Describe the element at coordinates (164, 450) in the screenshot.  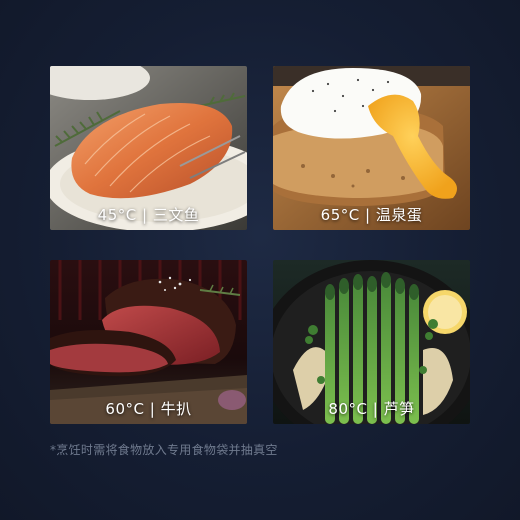
I see `footnote: *烹饪时需将食物放入专用食物袋并抽真空` at that location.